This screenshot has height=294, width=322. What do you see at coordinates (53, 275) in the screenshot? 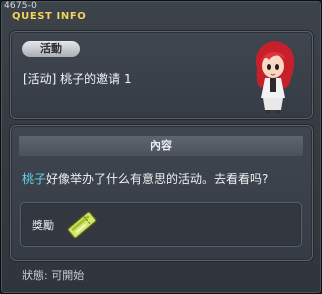
I see `quest-status: 狀態: 可開始` at bounding box center [53, 275].